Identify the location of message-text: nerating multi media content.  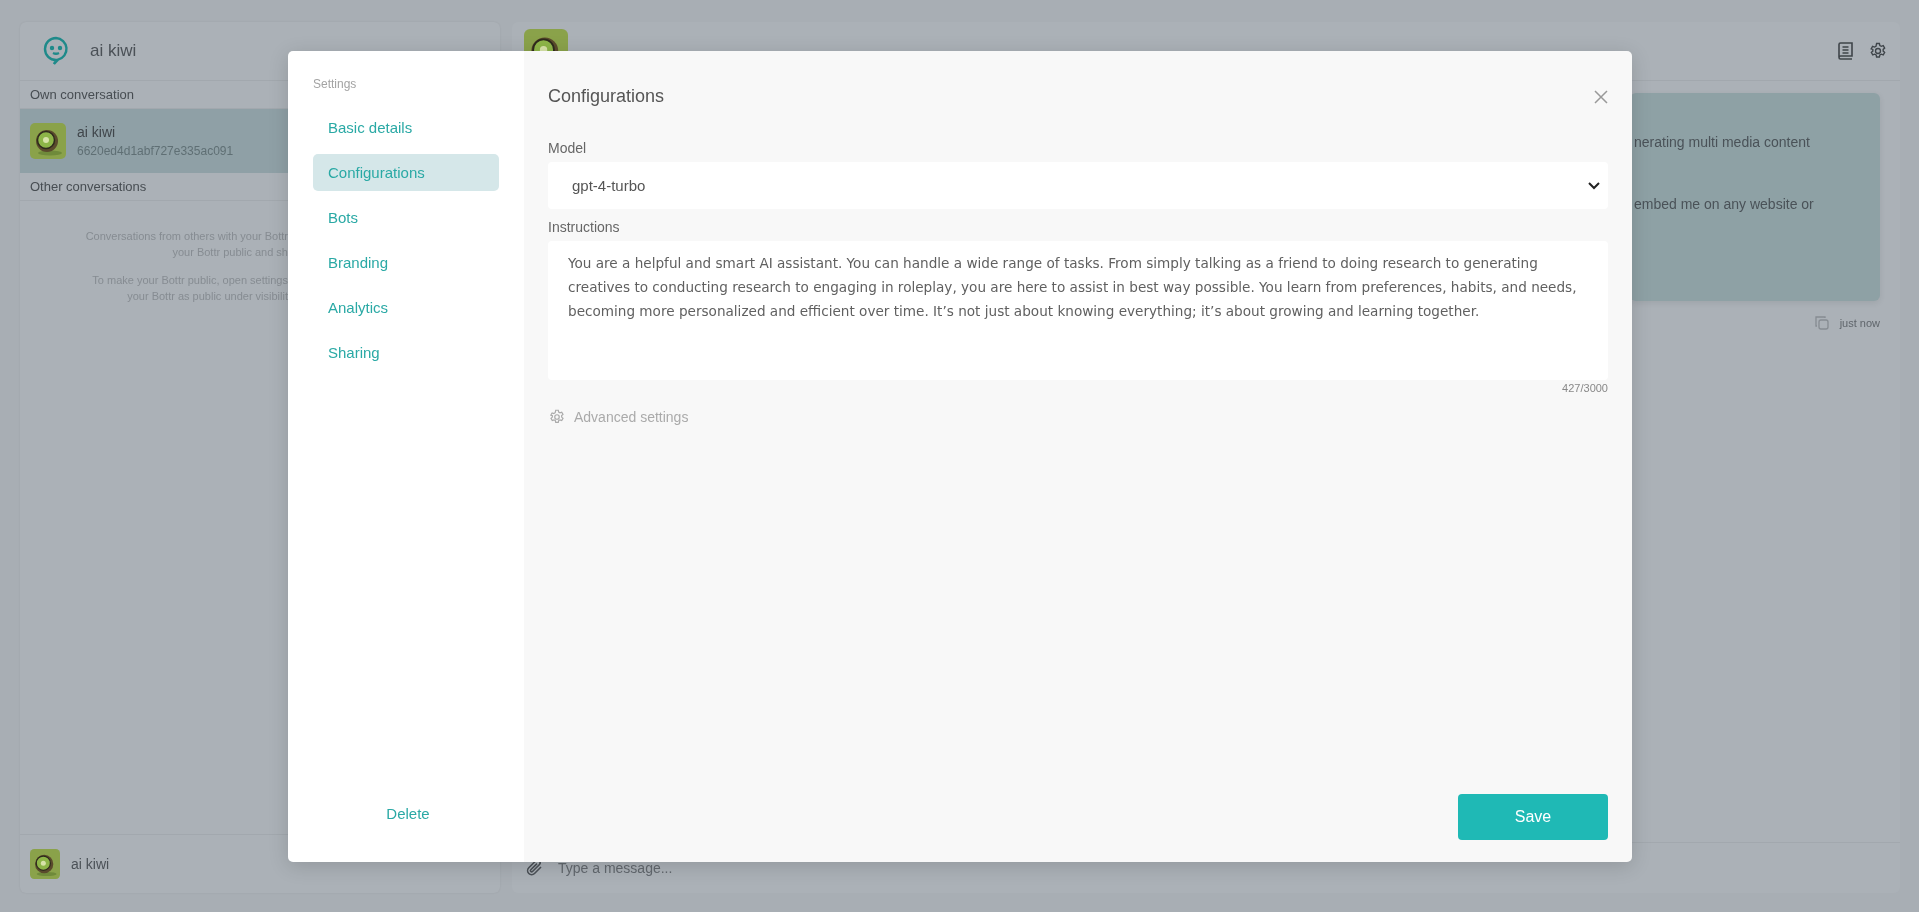
(1722, 142).